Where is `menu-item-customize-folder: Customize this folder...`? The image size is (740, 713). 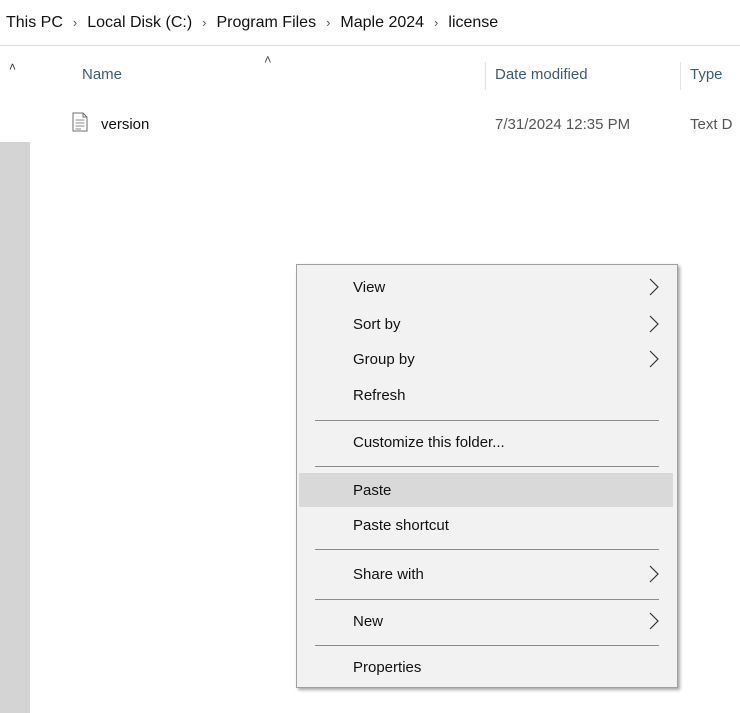 menu-item-customize-folder: Customize this folder... is located at coordinates (486, 442).